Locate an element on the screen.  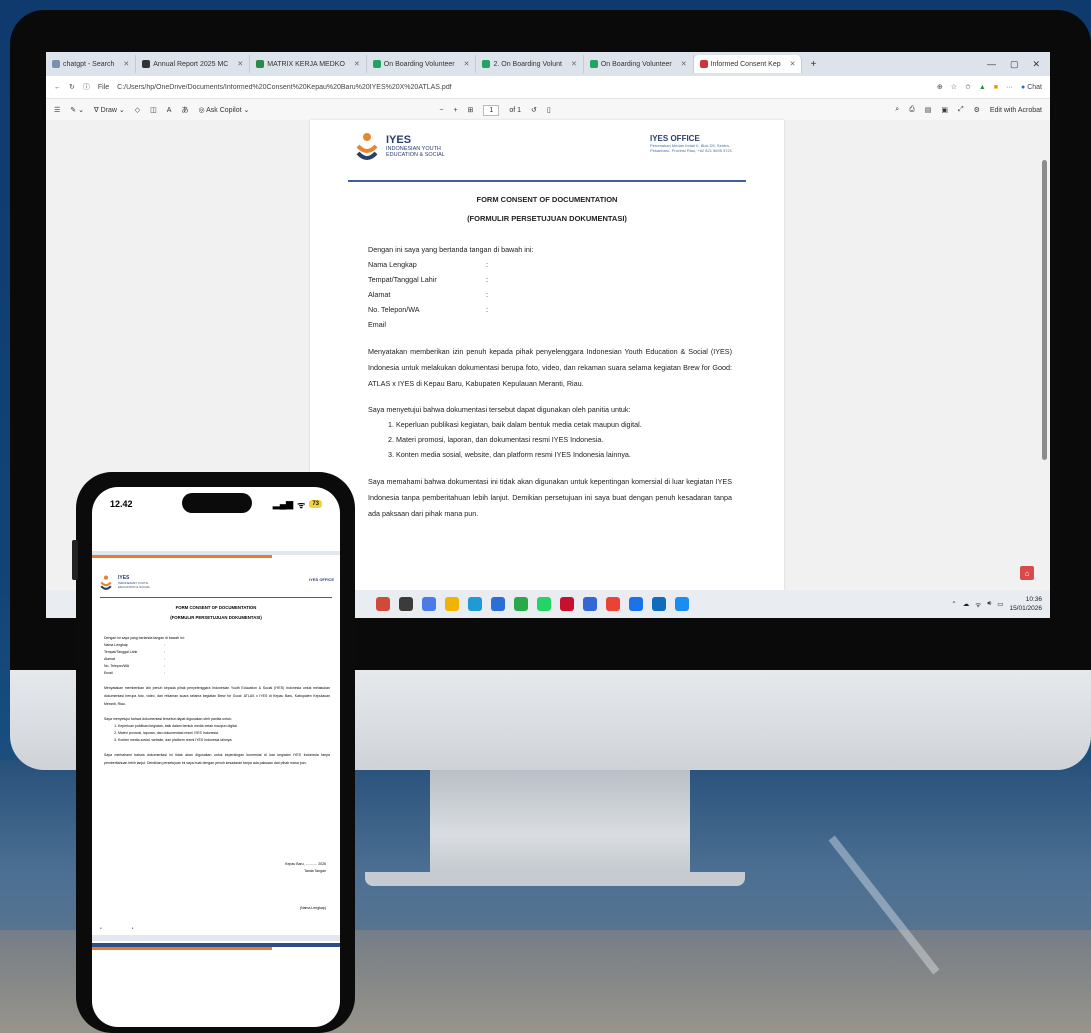
ask-copilot-button: ◎ Ask Copilot ⌄ is located at coordinates (223, 110).